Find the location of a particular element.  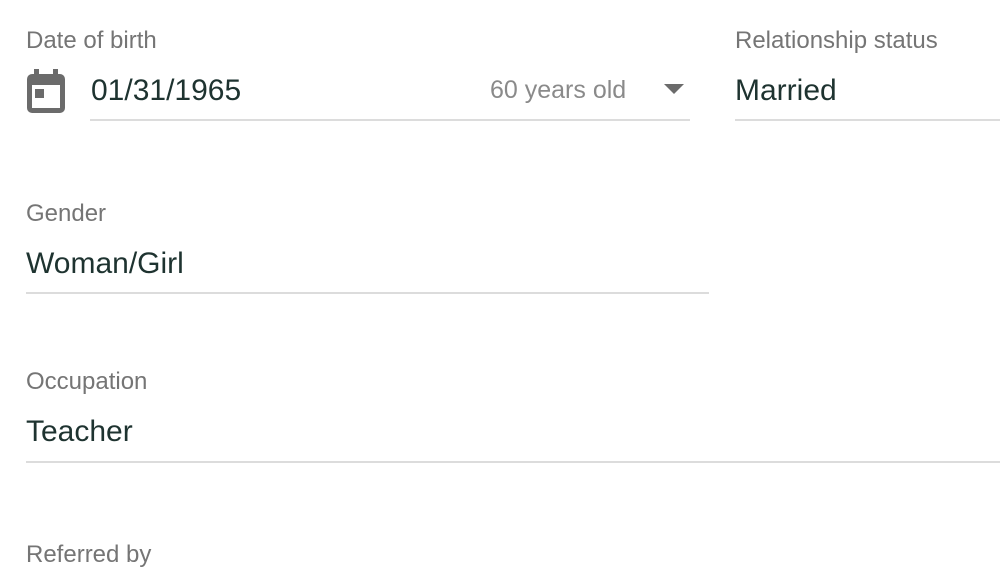

gender-label: Gender is located at coordinates (66, 213).